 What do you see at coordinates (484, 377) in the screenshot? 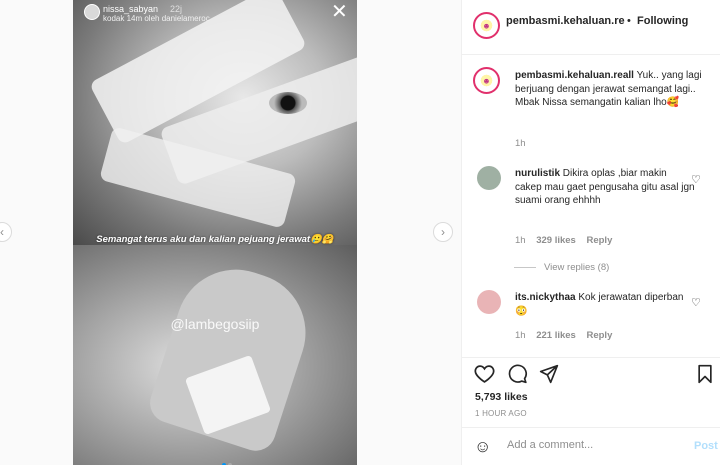
I see `heart-icon` at bounding box center [484, 377].